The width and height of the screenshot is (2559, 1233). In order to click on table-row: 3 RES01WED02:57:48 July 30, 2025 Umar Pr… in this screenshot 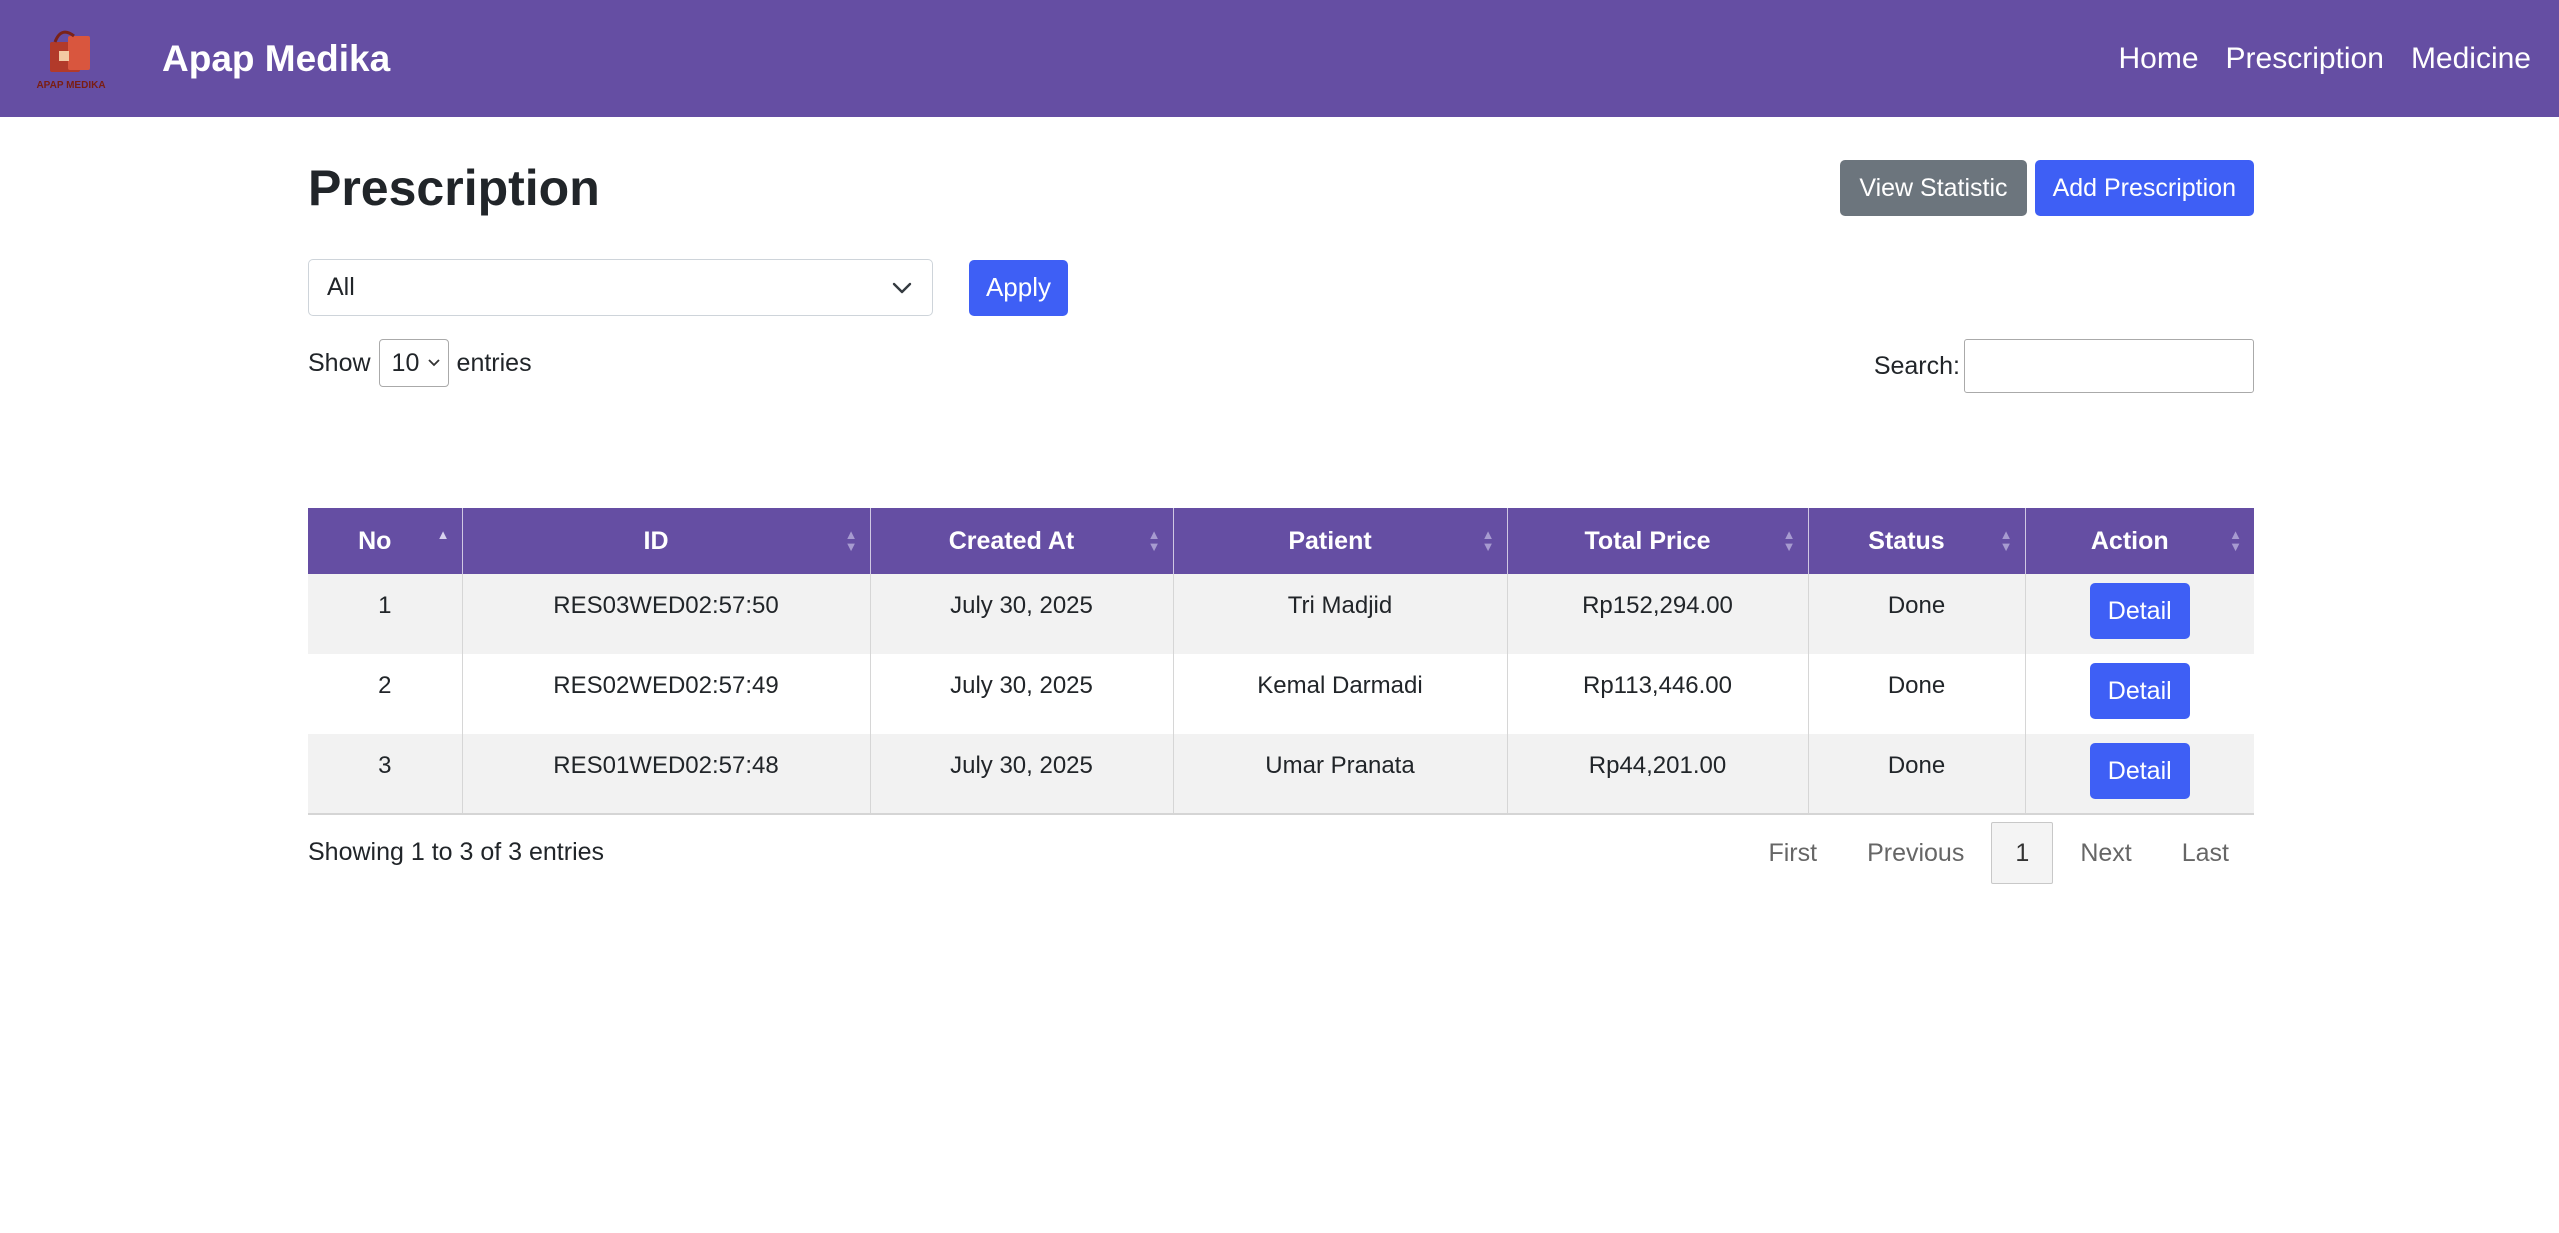, I will do `click(1281, 774)`.